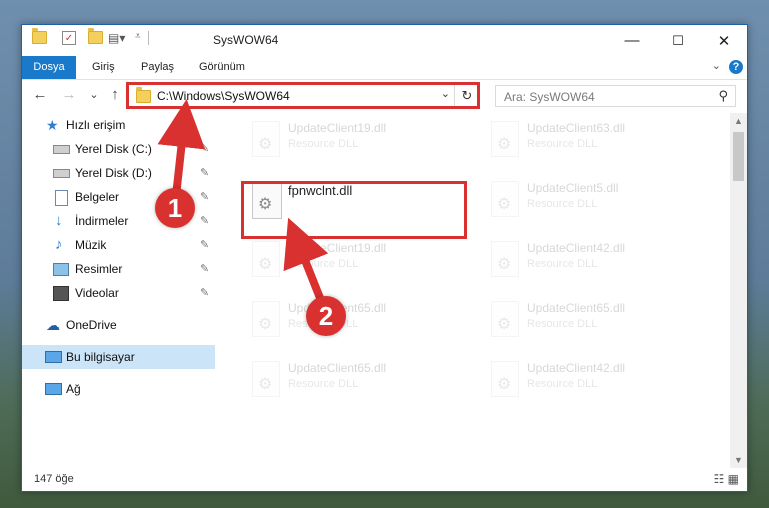  Describe the element at coordinates (326, 316) in the screenshot. I see `step-marker-2: 2` at that location.